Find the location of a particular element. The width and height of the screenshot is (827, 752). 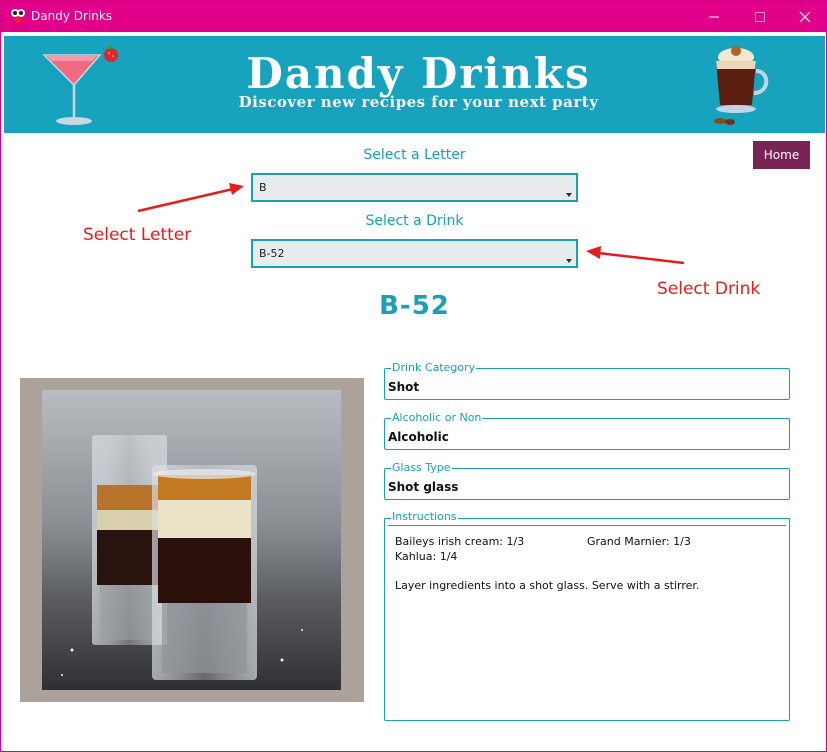

arrow-to-letter-icon is located at coordinates (190, 198).